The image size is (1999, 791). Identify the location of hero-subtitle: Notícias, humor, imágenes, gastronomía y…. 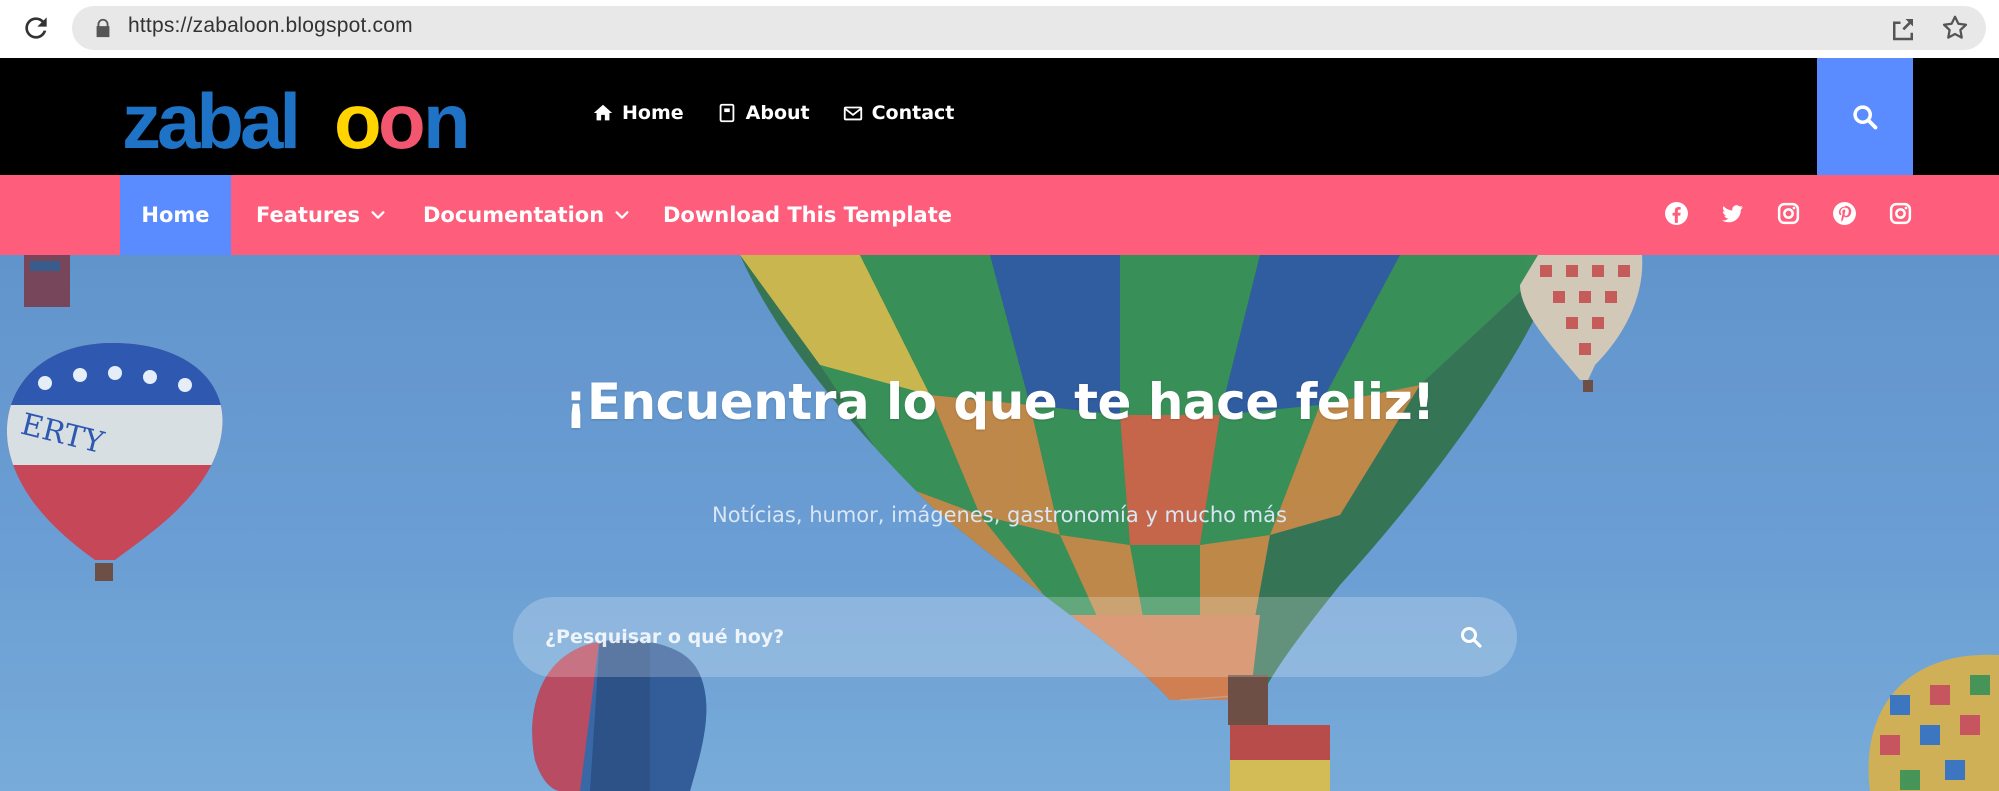
(999, 515).